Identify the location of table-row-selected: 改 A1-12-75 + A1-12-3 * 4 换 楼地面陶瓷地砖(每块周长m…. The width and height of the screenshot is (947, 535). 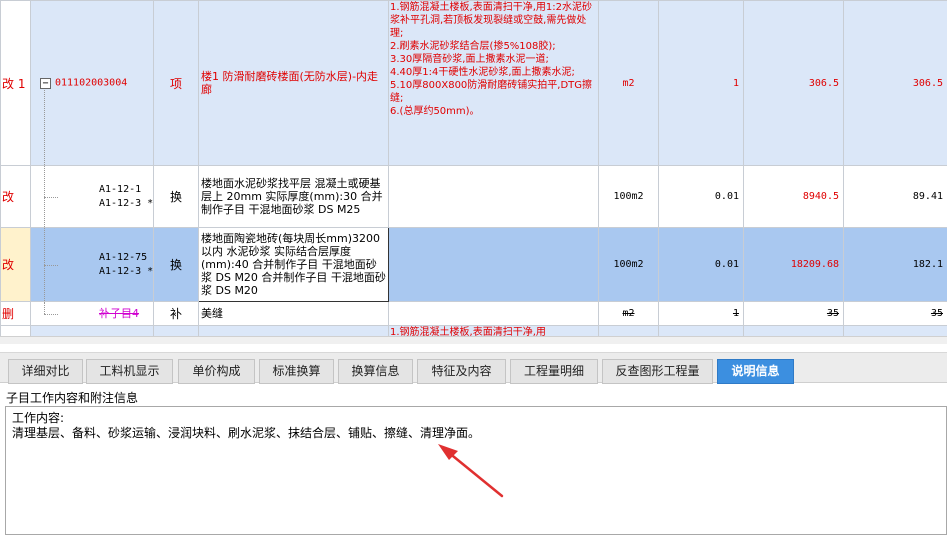
(473, 264).